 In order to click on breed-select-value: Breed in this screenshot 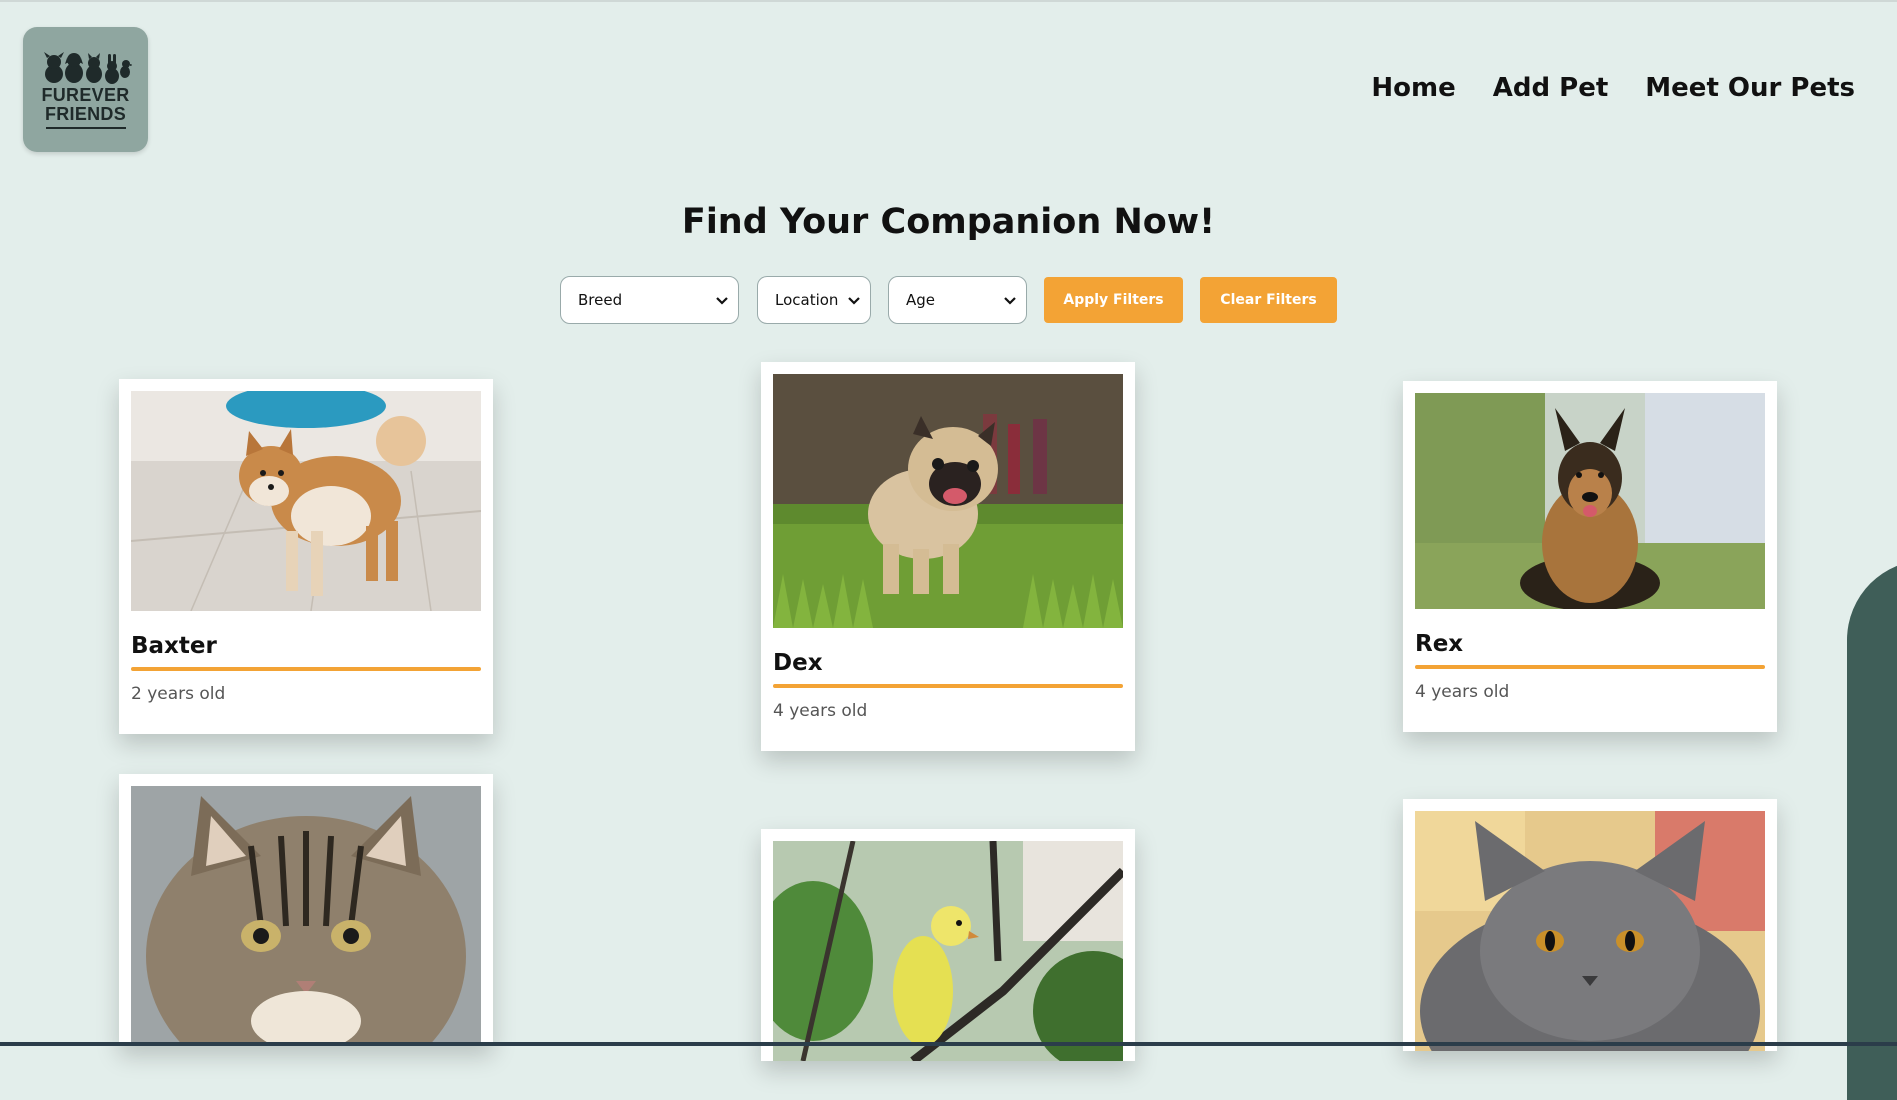, I will do `click(600, 300)`.